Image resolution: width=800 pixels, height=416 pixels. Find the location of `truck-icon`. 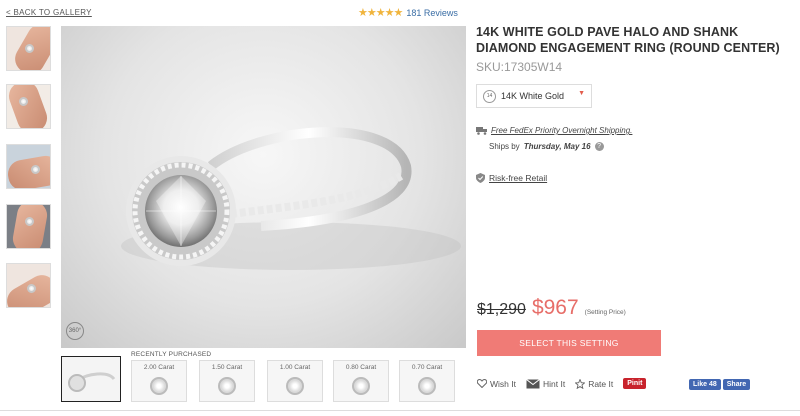

truck-icon is located at coordinates (481, 131).